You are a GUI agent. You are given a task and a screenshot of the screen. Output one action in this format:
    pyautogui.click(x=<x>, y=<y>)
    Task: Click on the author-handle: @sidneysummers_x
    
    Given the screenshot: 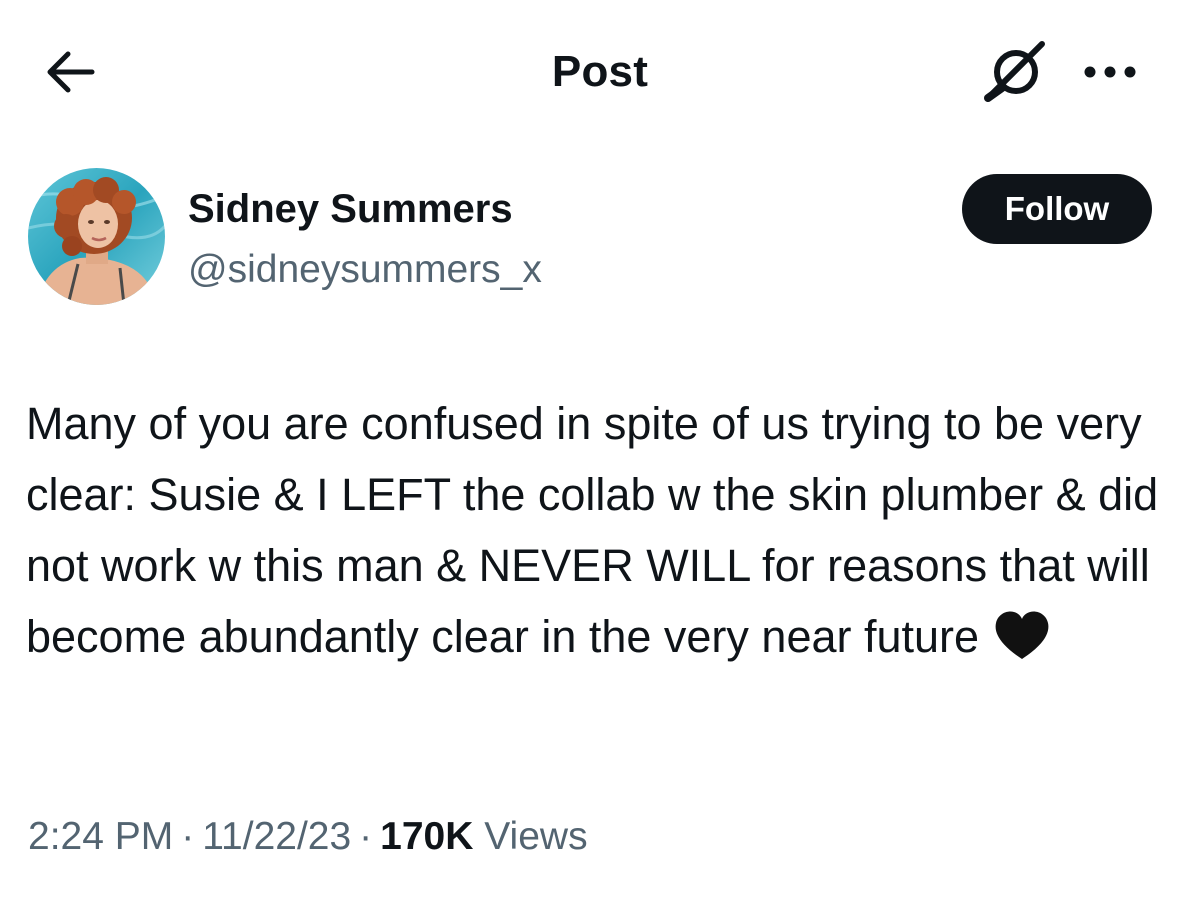 What is the action you would take?
    pyautogui.click(x=365, y=270)
    